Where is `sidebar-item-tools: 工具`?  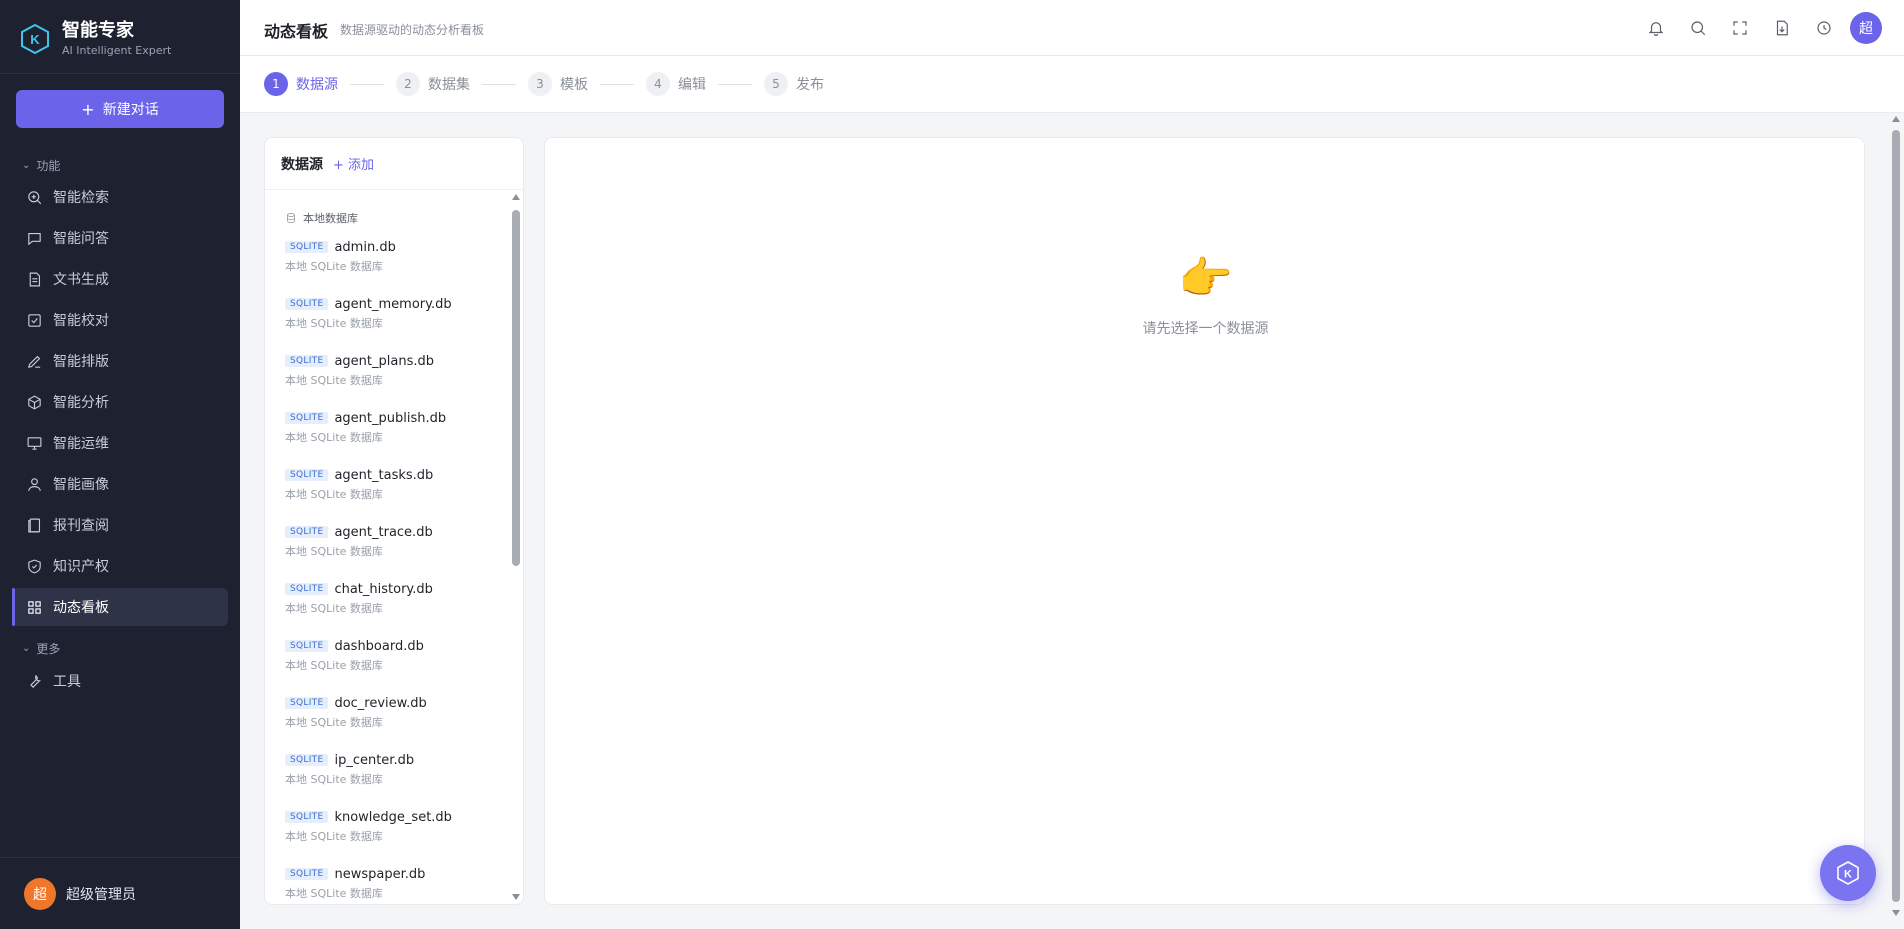
sidebar-item-tools: 工具 is located at coordinates (120, 681).